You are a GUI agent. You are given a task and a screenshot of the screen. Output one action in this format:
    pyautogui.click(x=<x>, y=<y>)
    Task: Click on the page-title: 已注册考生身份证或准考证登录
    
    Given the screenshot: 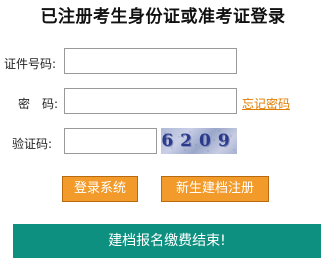 What is the action you would take?
    pyautogui.click(x=163, y=17)
    